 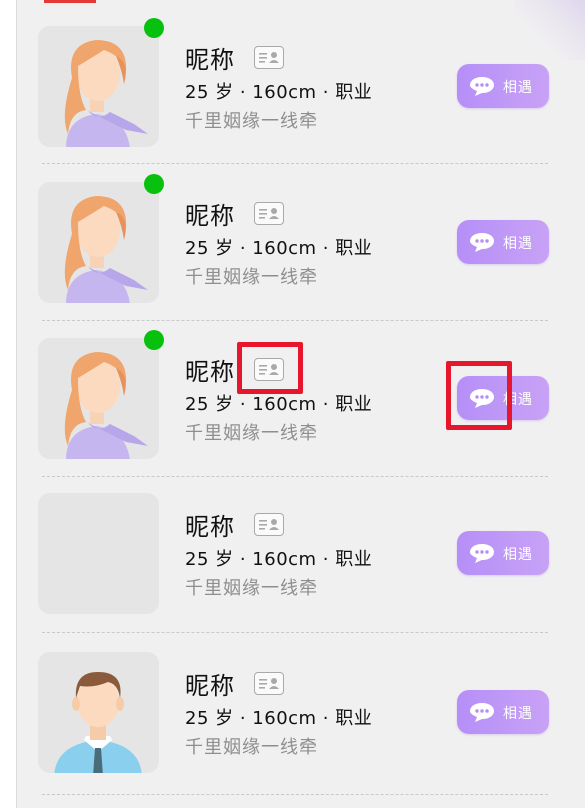 I want to click on chat-icon-highlight-box, so click(x=479, y=395).